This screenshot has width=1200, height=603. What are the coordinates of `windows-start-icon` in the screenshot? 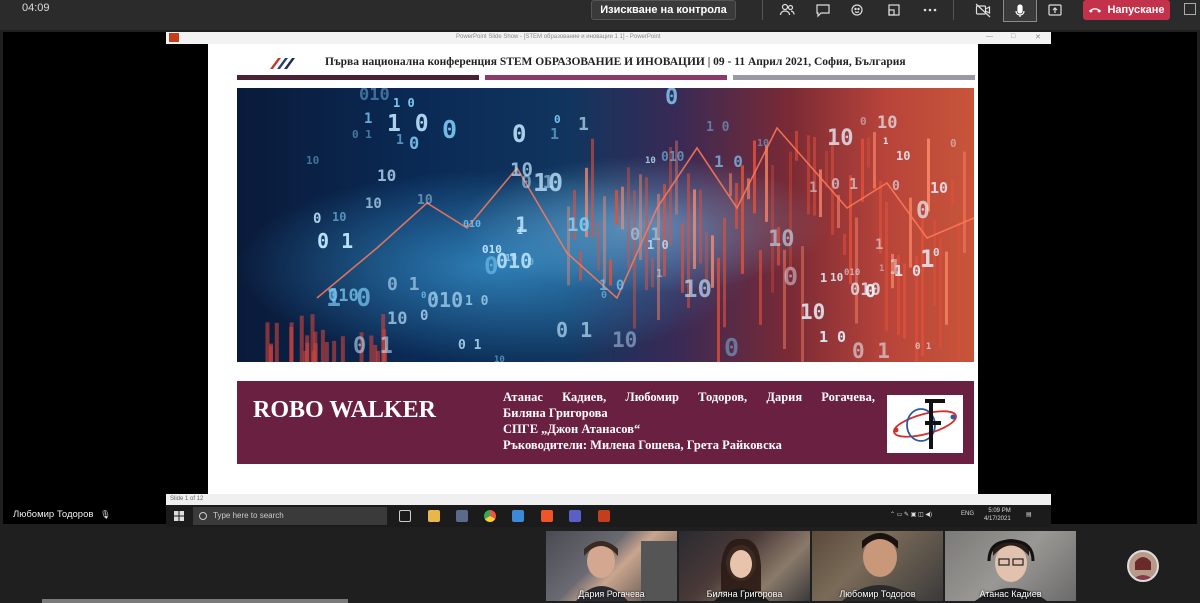 It's located at (179, 516).